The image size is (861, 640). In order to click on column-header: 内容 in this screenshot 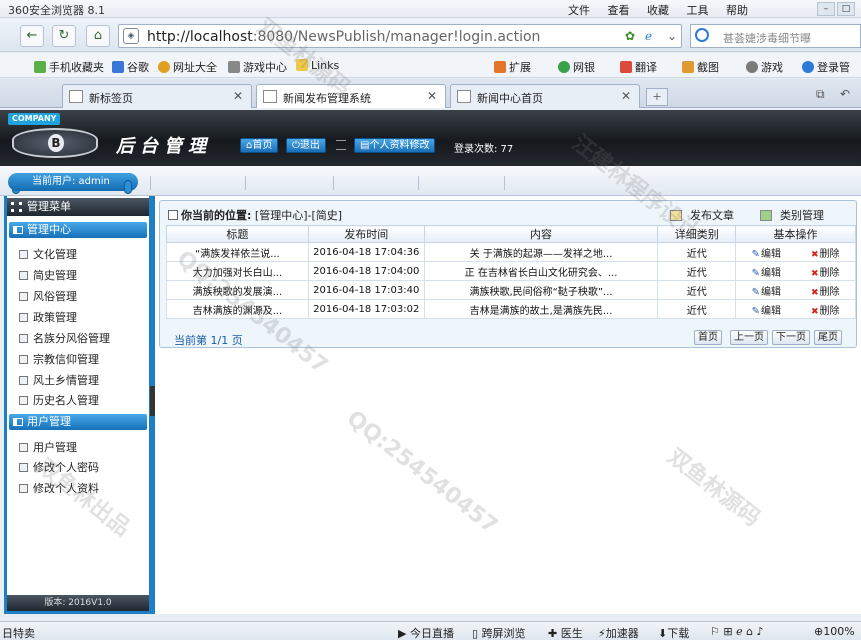, I will do `click(541, 234)`.